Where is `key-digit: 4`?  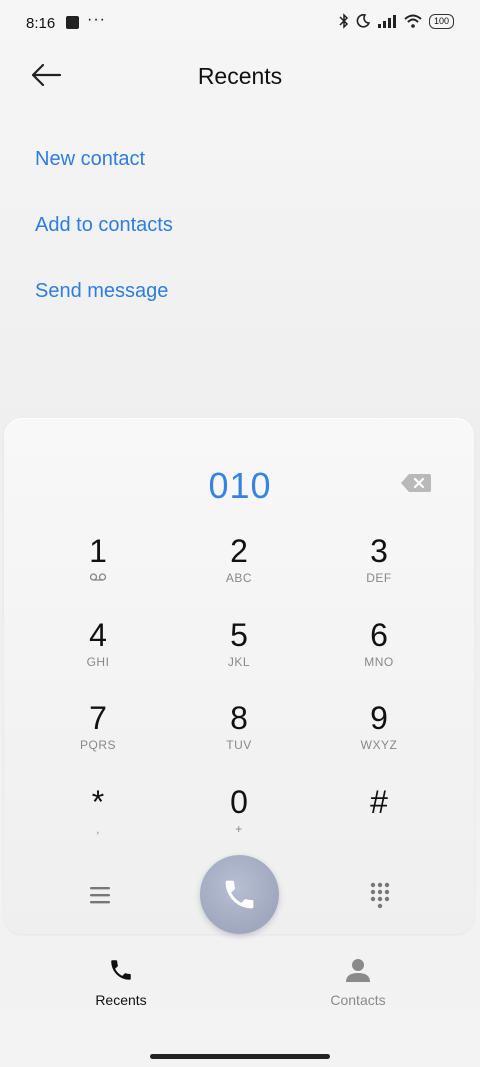
key-digit: 4 is located at coordinates (98, 635).